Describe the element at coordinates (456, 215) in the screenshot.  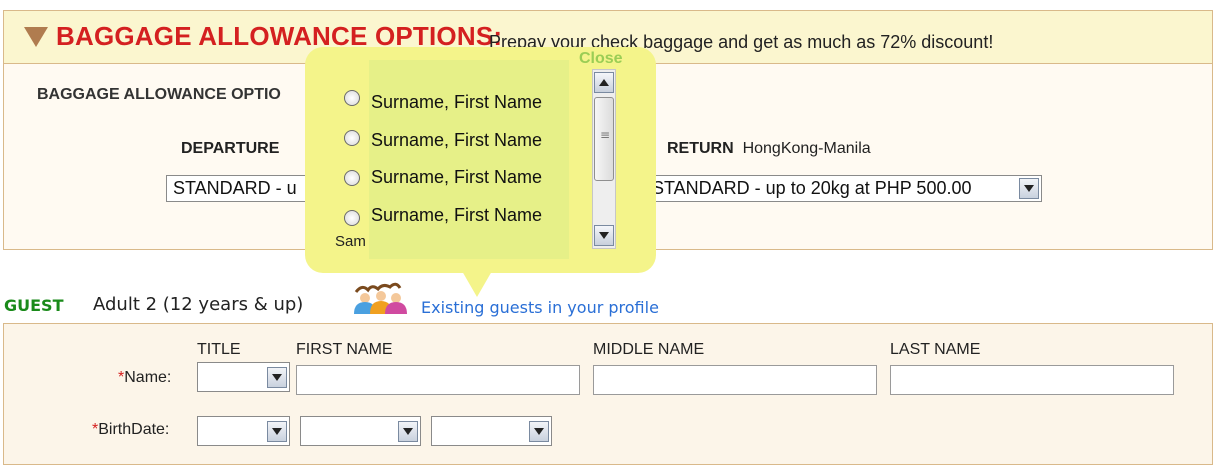
I see `guest-name-option-4: Surname, First Name` at that location.